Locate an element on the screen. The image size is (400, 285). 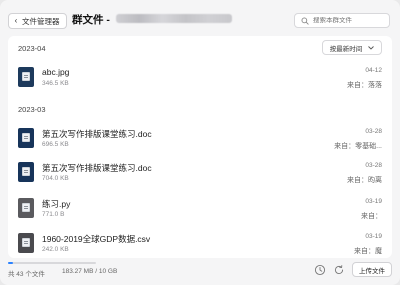
chevron-down-icon is located at coordinates (371, 47).